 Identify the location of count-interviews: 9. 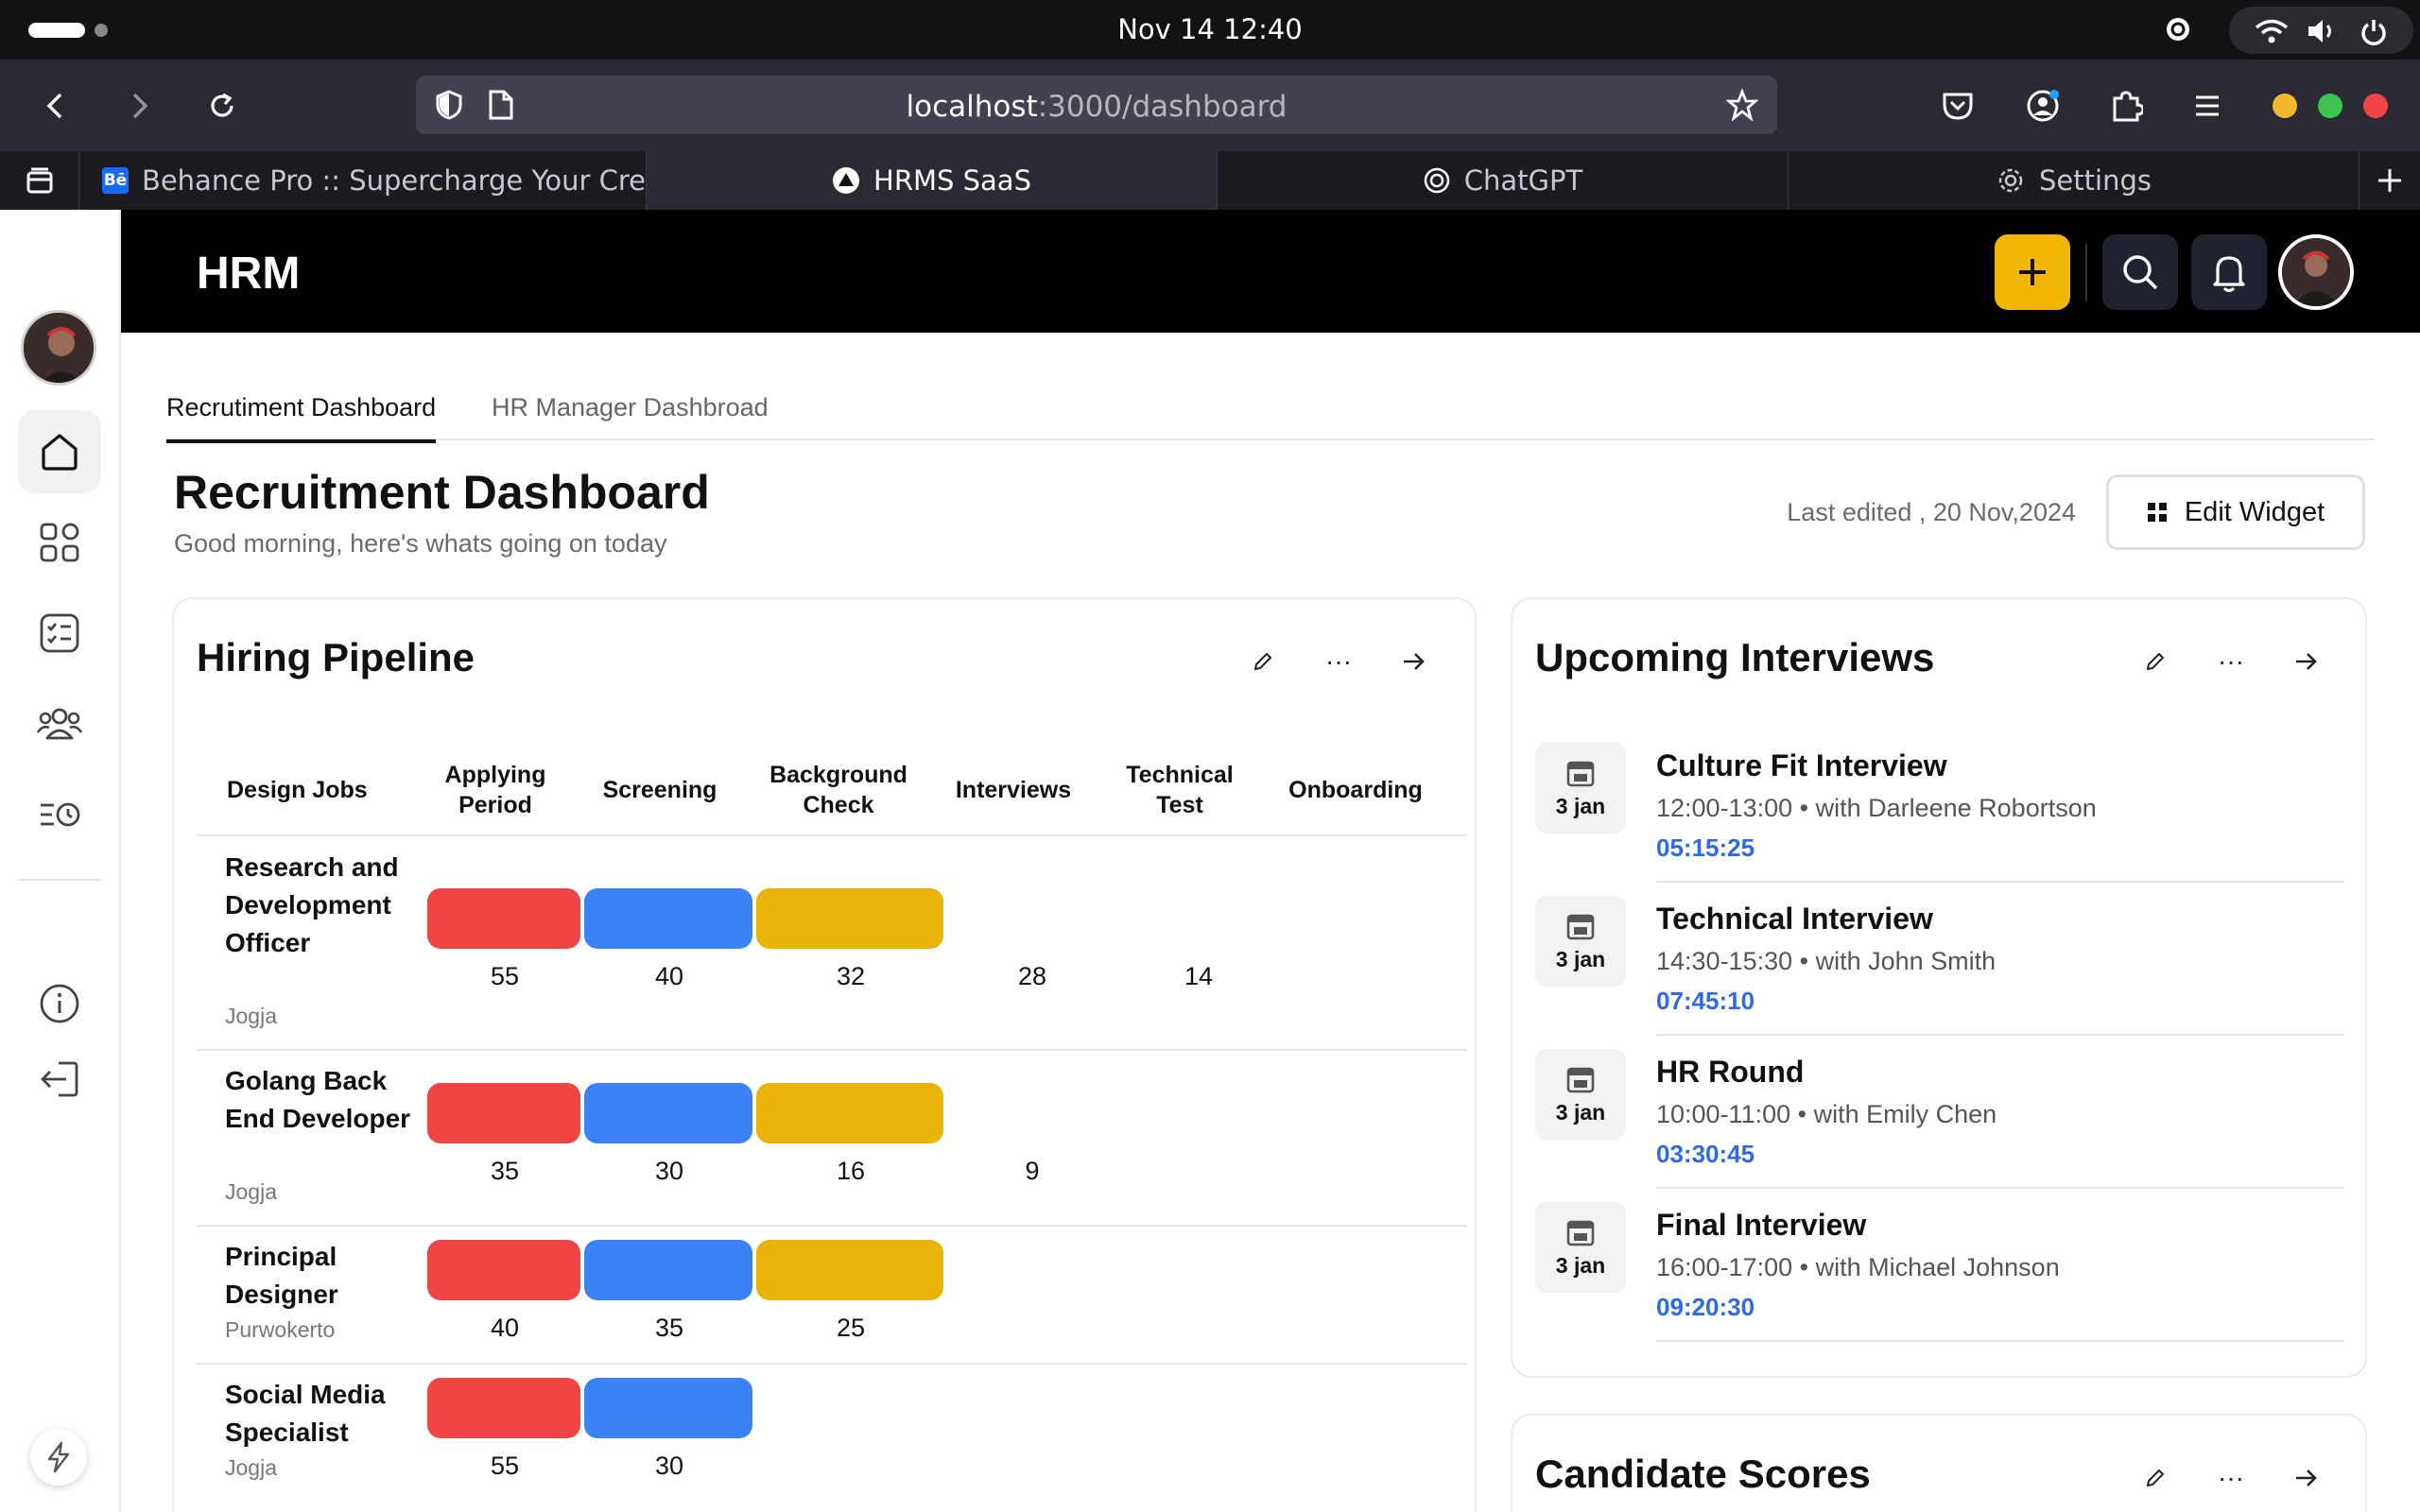
(1032, 1171).